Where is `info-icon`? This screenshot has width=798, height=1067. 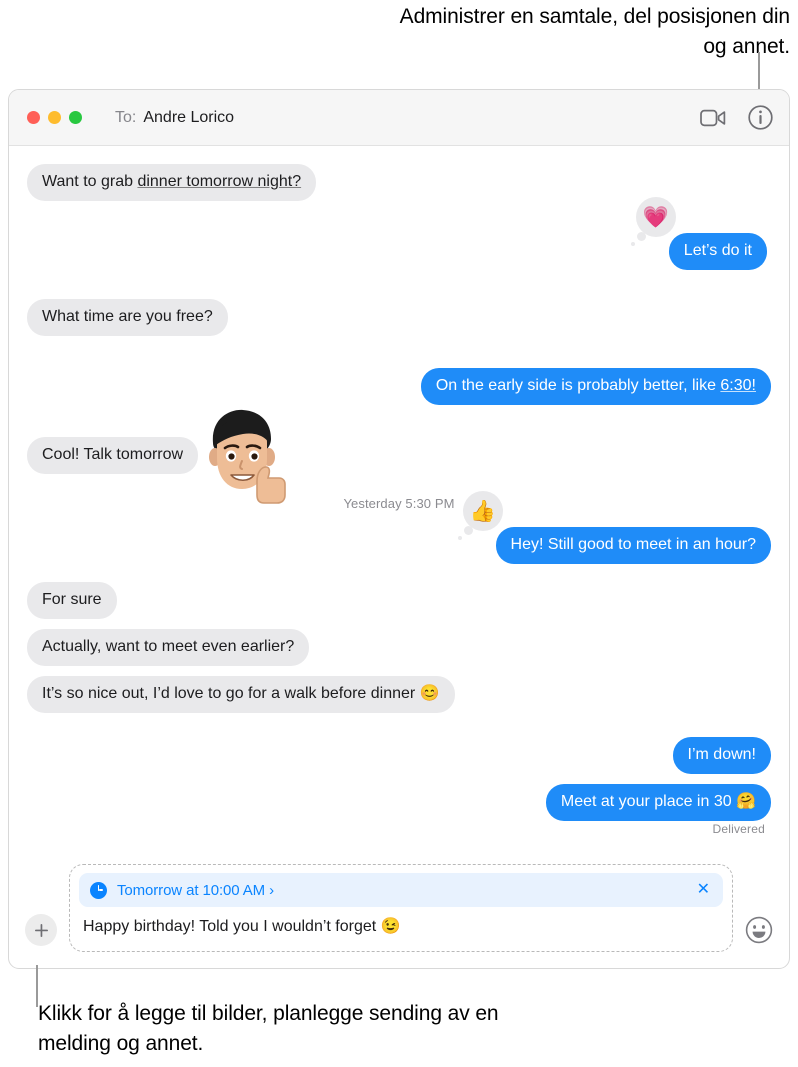
info-icon is located at coordinates (760, 117).